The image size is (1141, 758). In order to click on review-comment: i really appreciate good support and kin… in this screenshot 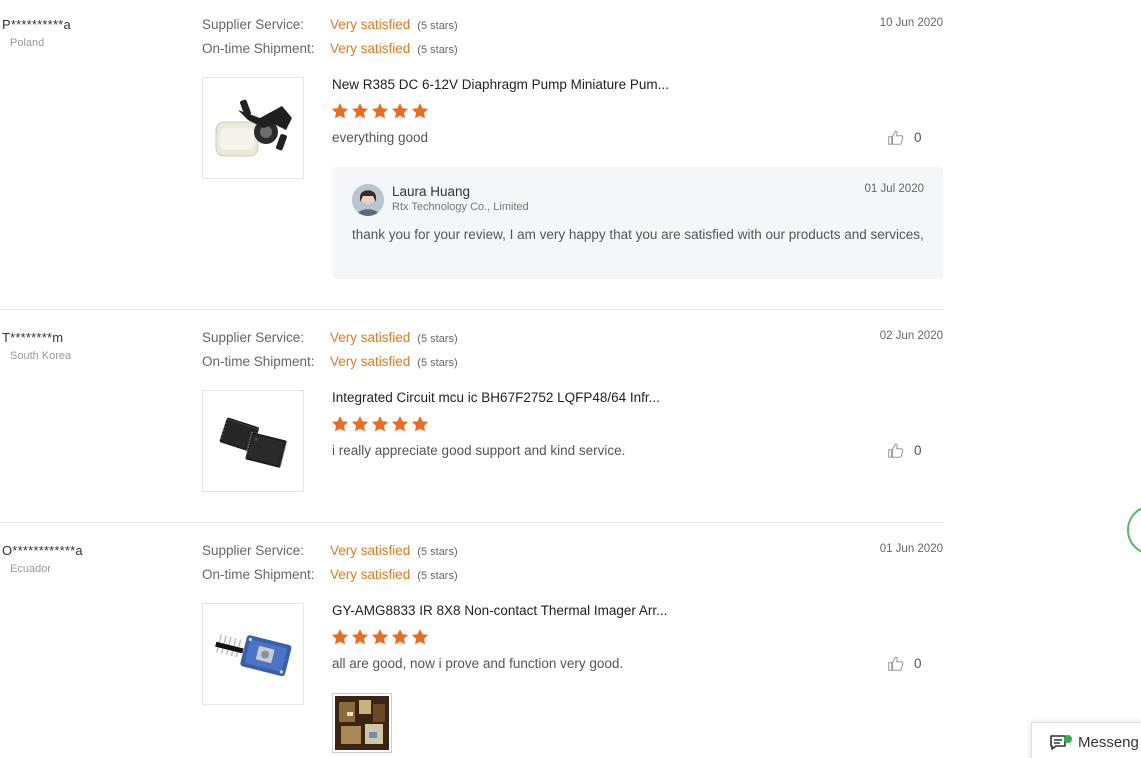, I will do `click(479, 450)`.